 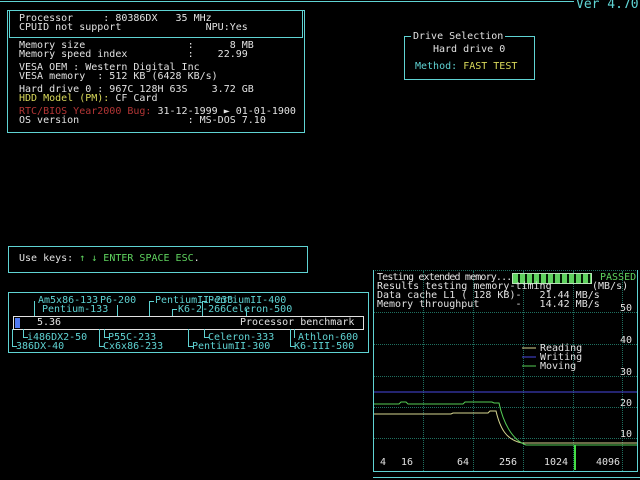 What do you see at coordinates (133, 54) in the screenshot?
I see `memory-speed-line: Memory speed index : 22.99` at bounding box center [133, 54].